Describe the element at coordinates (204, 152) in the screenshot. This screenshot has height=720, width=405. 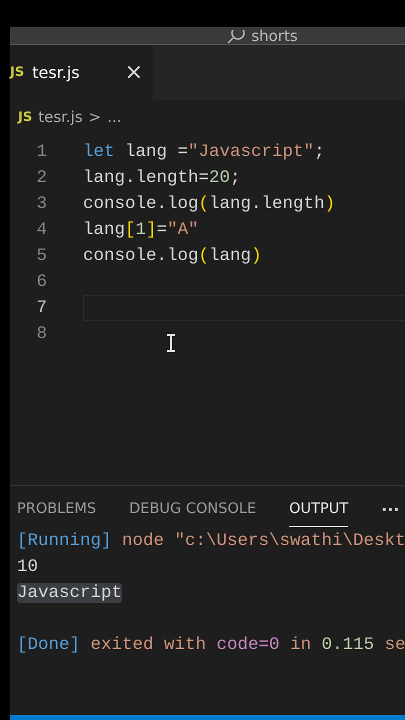
I see `code-line: let lang ="Javascript";` at that location.